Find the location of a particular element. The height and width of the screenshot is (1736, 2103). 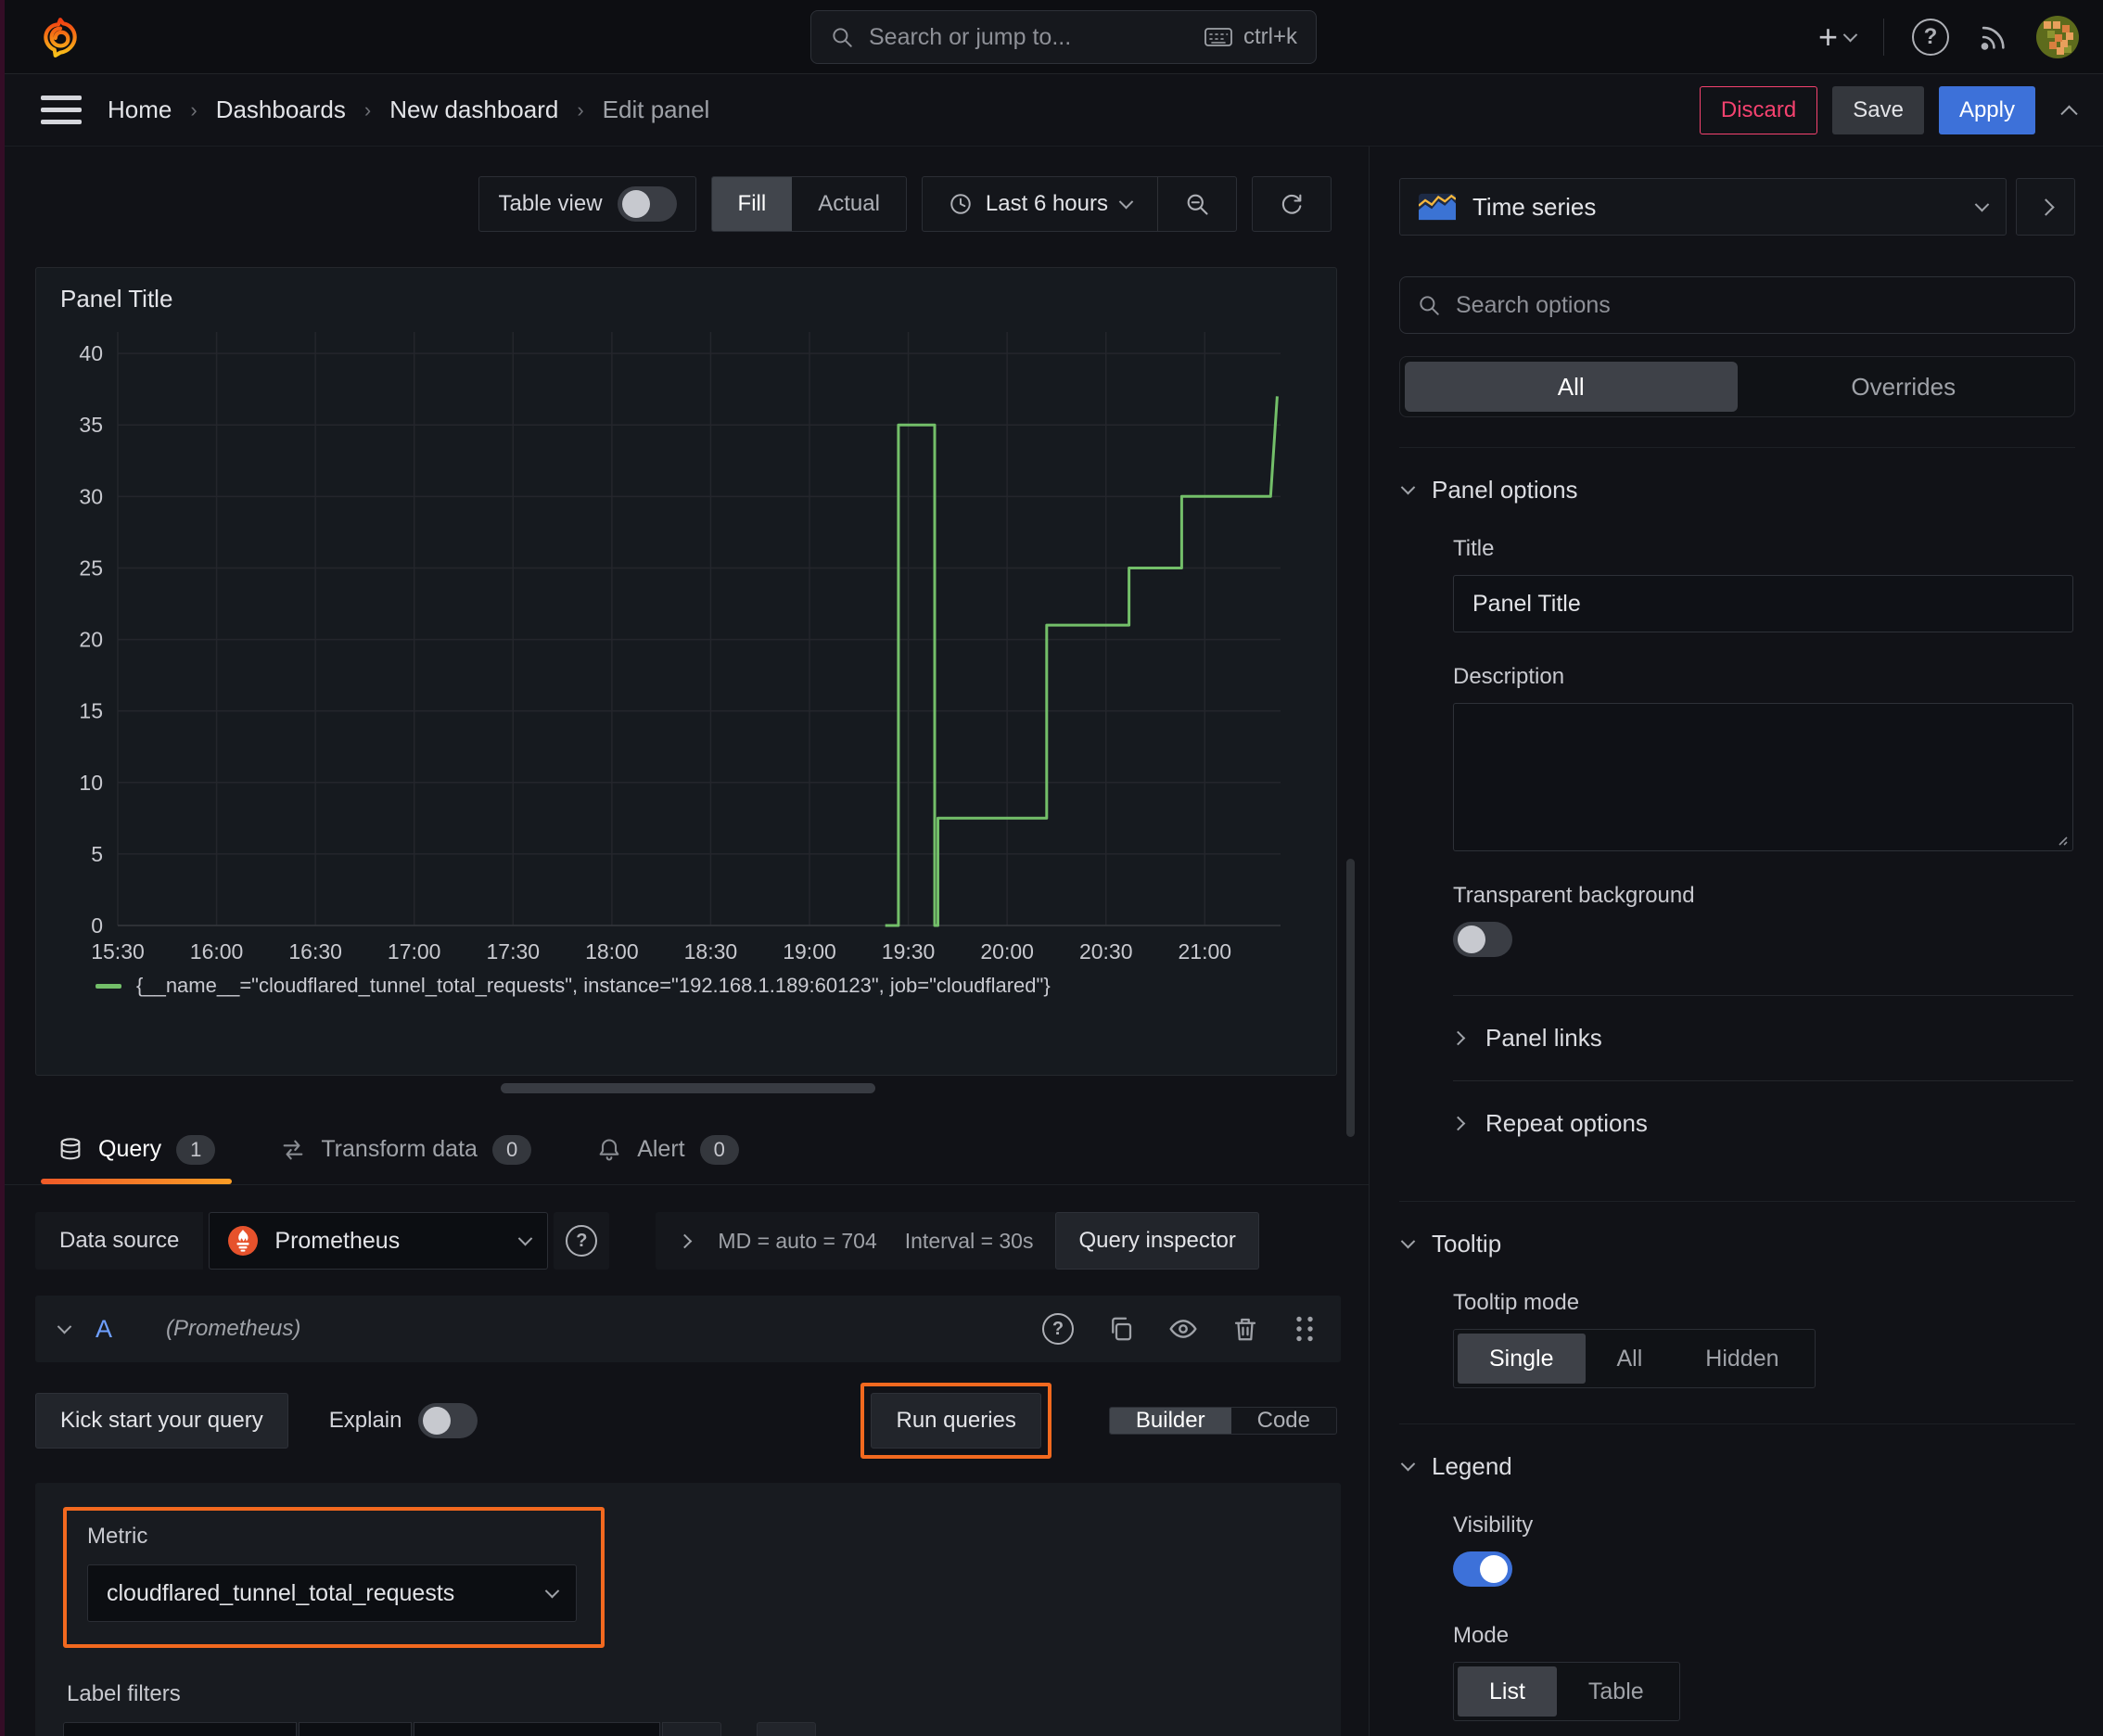

refresh-button is located at coordinates (1292, 204).